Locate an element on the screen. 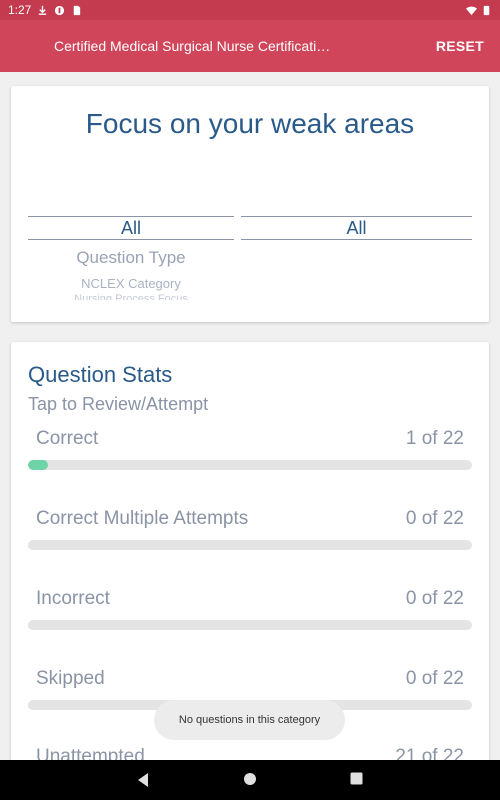 This screenshot has width=500, height=800. sd-card-icon is located at coordinates (77, 10).